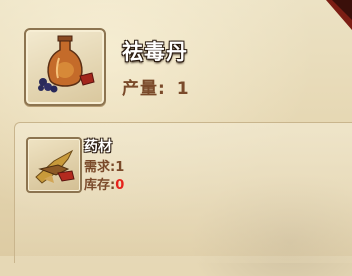 The width and height of the screenshot is (352, 276). I want to click on product-icon-slot, so click(65, 67).